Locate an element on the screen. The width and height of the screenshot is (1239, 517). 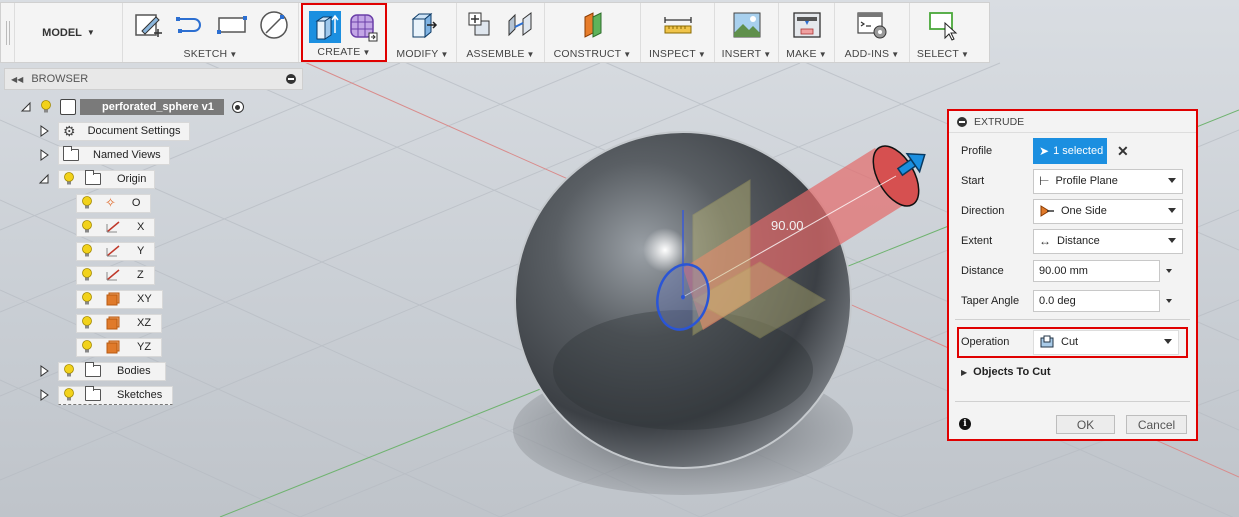
assemble-menu: ASSEMBLE ▼ is located at coordinates (500, 54).